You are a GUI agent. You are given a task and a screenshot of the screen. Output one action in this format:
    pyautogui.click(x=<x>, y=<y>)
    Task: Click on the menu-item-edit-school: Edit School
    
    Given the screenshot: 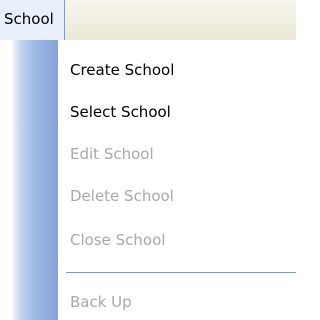 What is the action you would take?
    pyautogui.click(x=177, y=154)
    